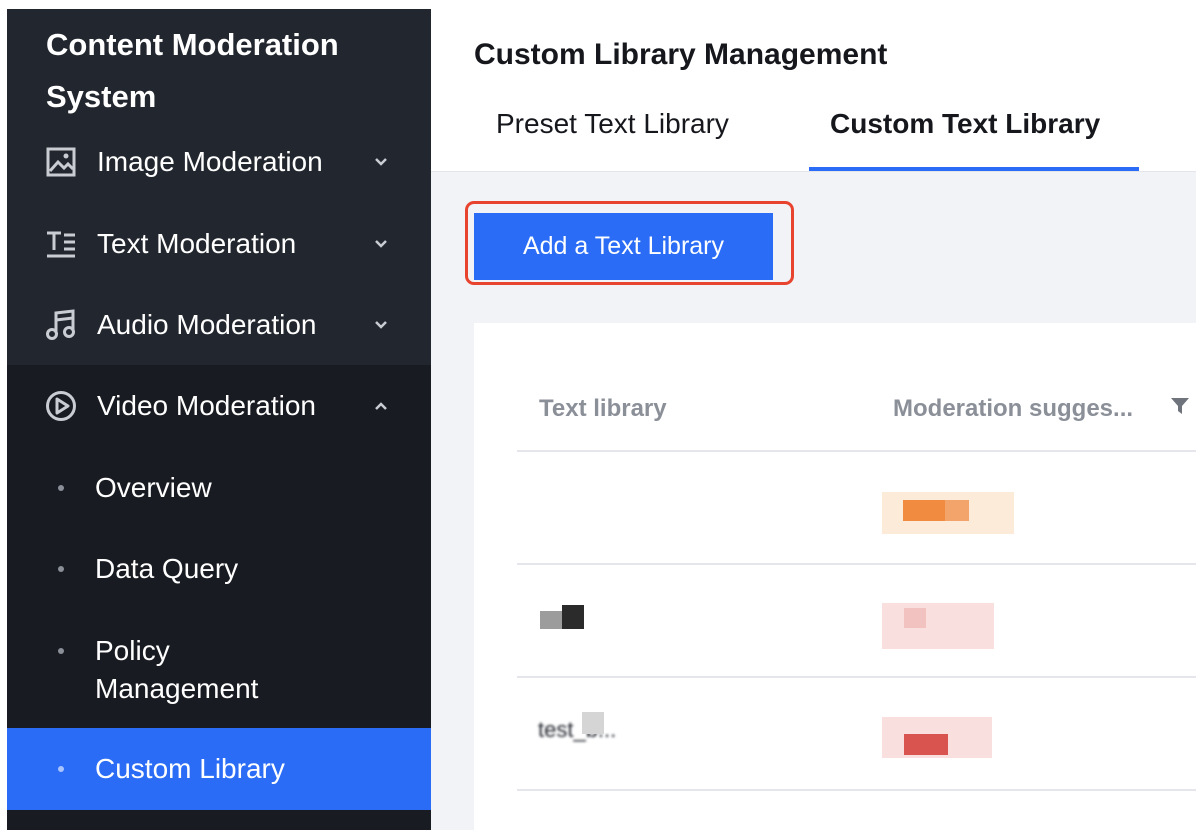 Image resolution: width=1196 pixels, height=830 pixels. I want to click on column-header-text-library: Text library, so click(603, 408).